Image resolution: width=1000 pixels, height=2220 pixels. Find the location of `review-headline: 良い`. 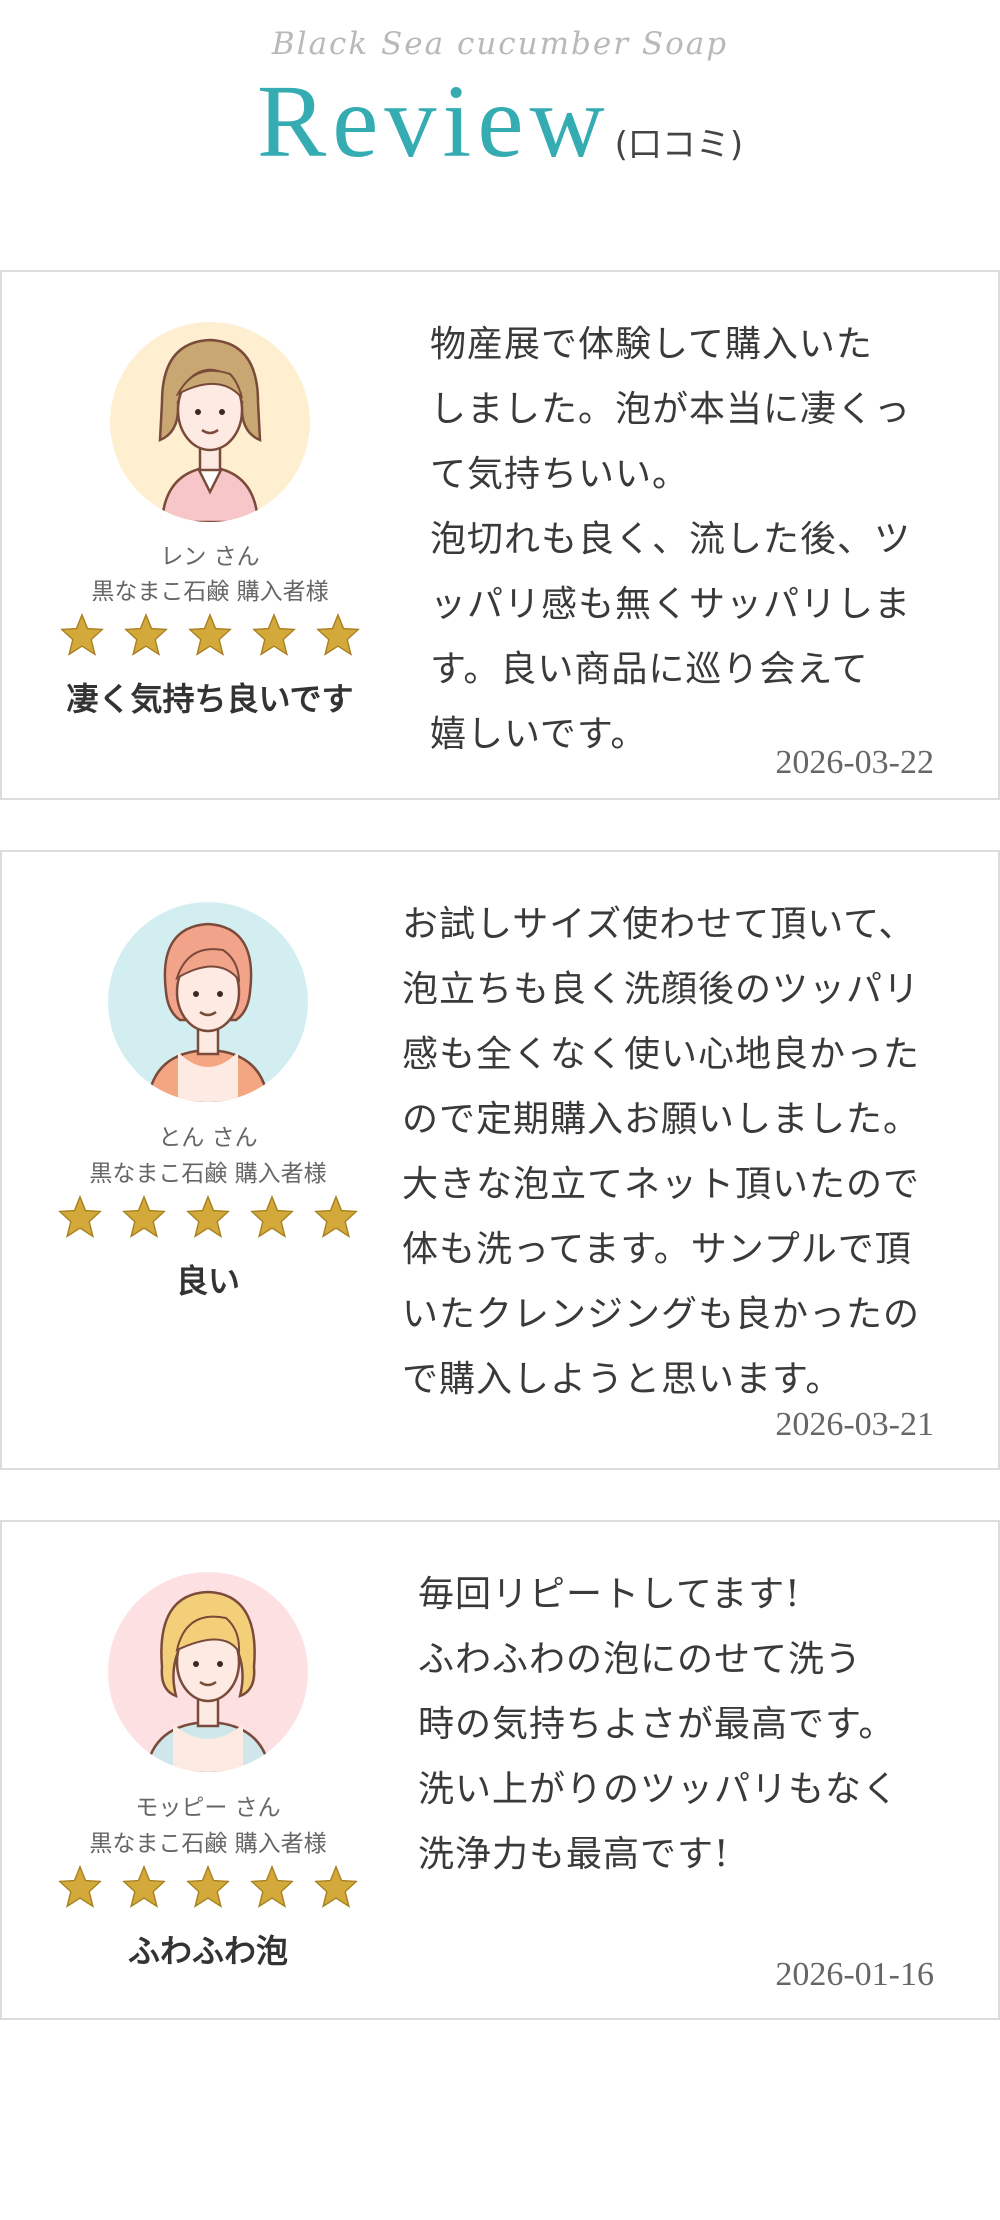

review-headline: 良い is located at coordinates (207, 1281).